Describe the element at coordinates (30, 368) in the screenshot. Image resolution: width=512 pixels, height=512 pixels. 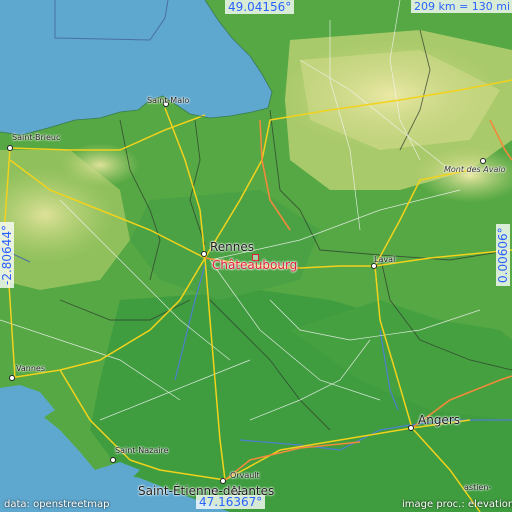
I see `label-vannes: Vannes` at that location.